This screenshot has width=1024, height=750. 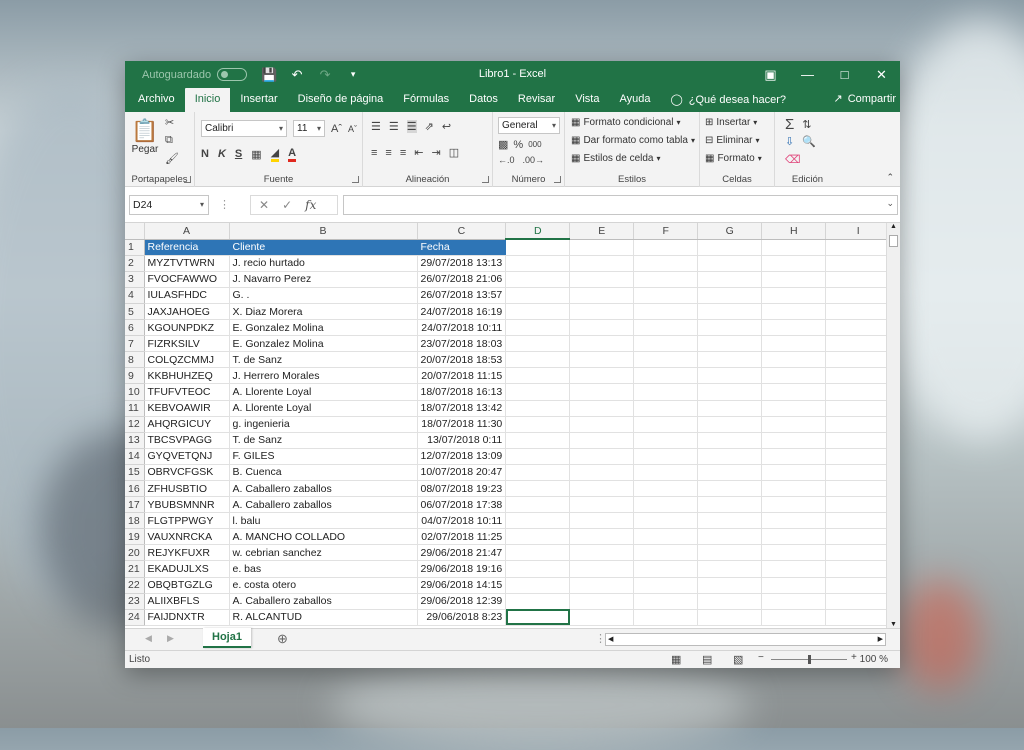 What do you see at coordinates (485, 179) in the screenshot?
I see `alignment-launcher-icon` at bounding box center [485, 179].